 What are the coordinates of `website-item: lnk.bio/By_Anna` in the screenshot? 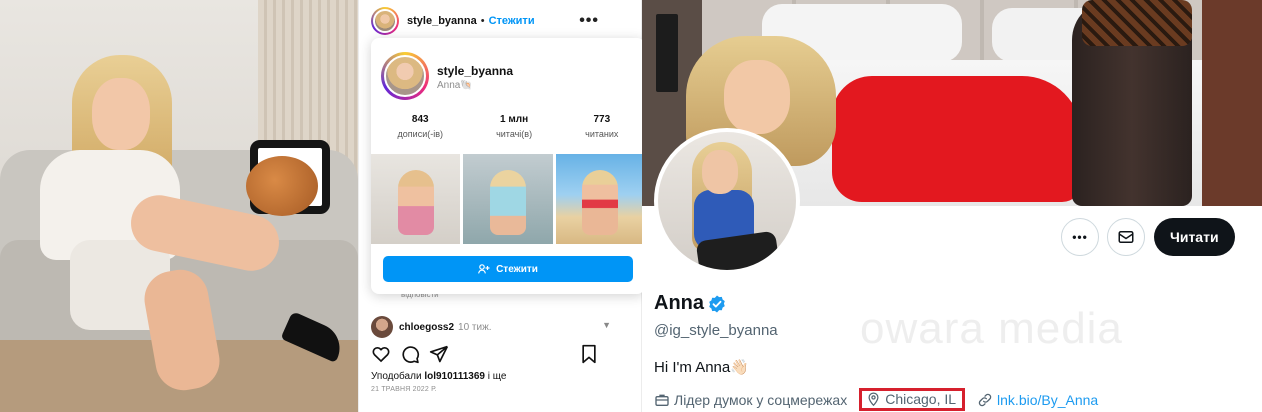 It's located at (1037, 400).